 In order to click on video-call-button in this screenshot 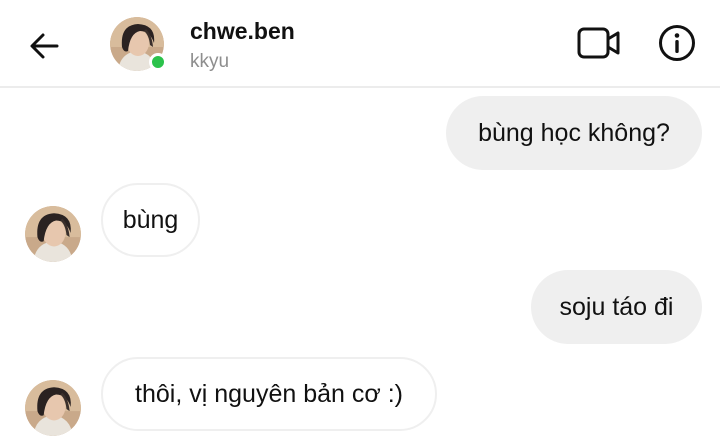, I will do `click(599, 43)`.